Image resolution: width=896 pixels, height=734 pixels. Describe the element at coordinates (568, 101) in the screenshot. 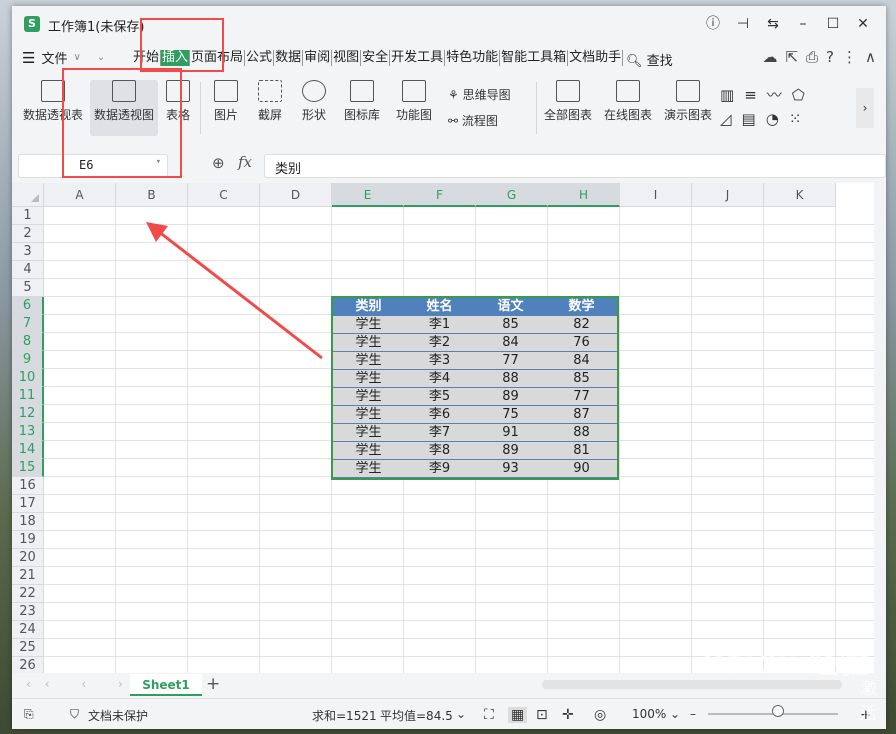

I see `all-charts-button: 全部图表` at that location.